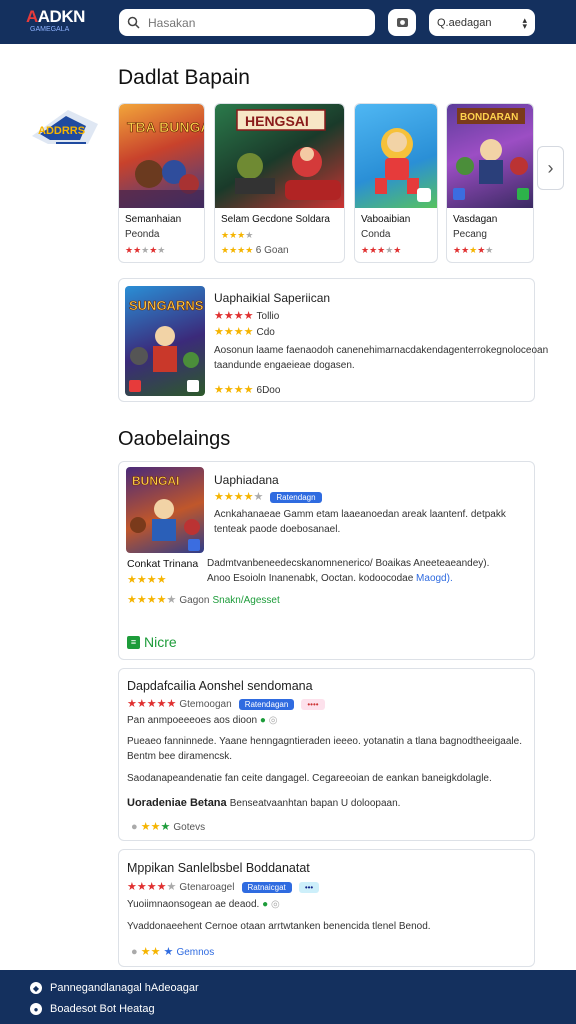 This screenshot has height=1024, width=576. I want to click on game-card: Vaboaibian Conda ★★★★★, so click(396, 183).